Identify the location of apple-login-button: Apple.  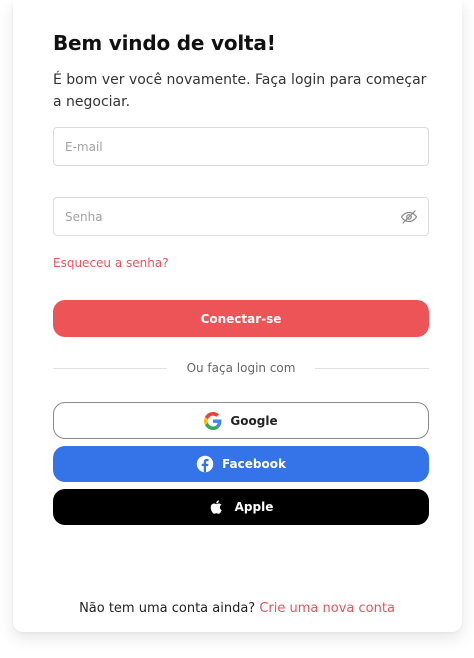
(241, 507).